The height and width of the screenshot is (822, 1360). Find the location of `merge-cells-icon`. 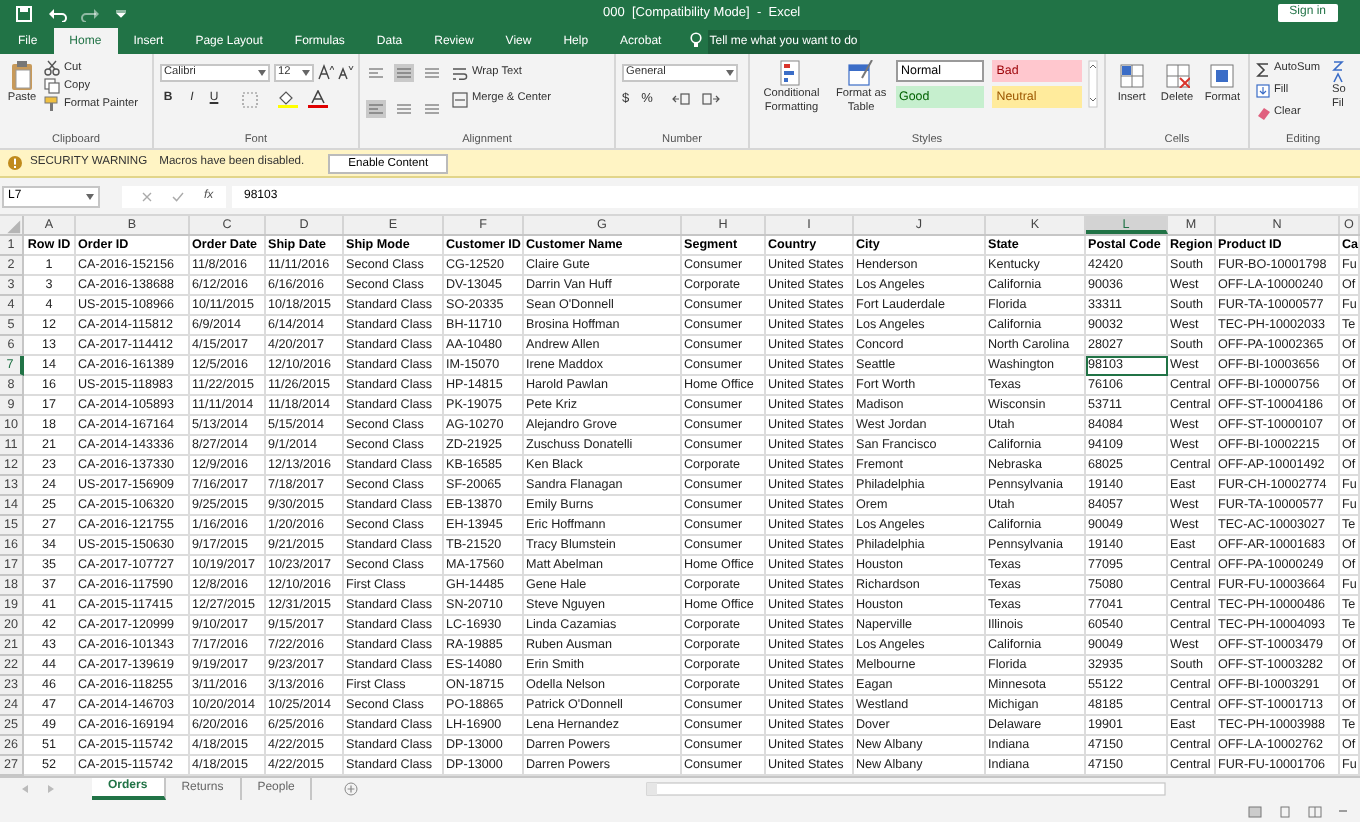

merge-cells-icon is located at coordinates (460, 99).